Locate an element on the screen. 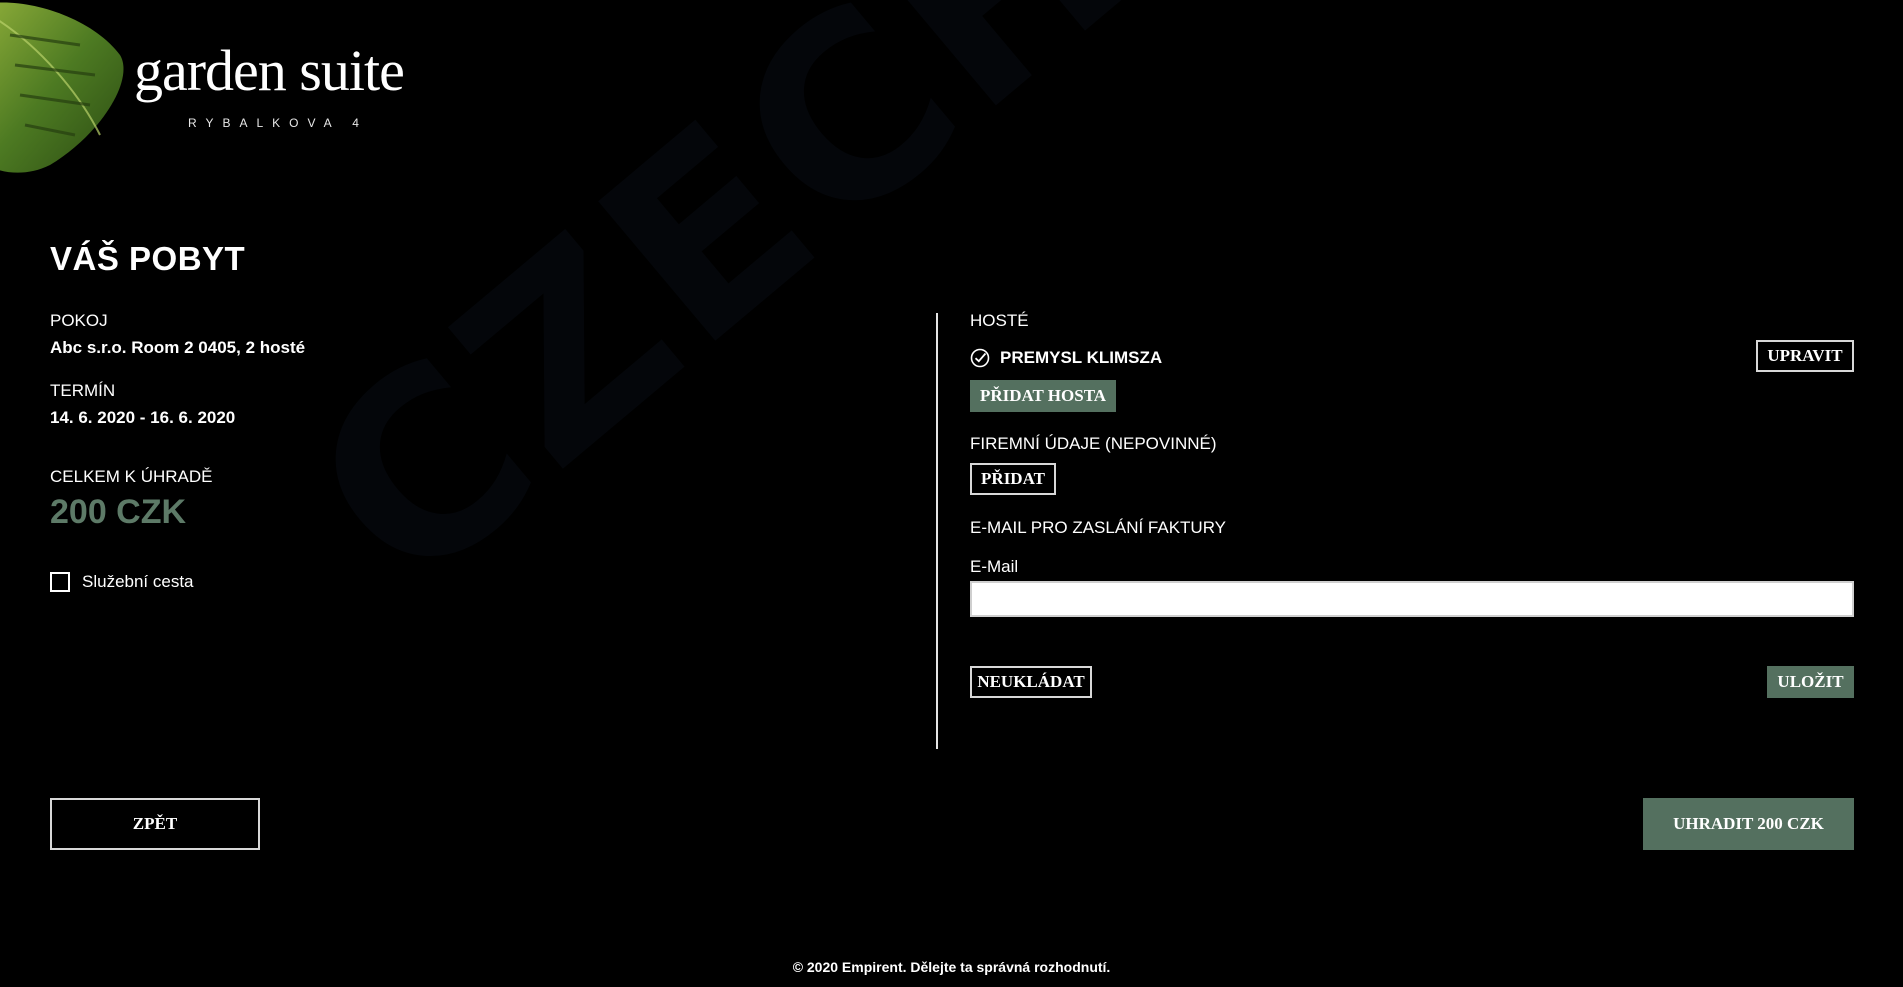 The height and width of the screenshot is (987, 1903). total-label: CELKEM K ÚHRADĚ is located at coordinates (131, 476).